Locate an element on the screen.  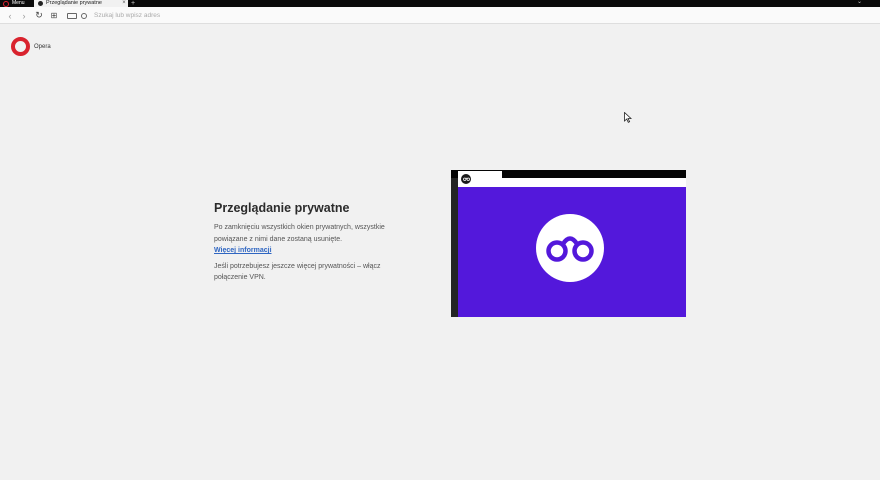
new-tab-button: + is located at coordinates (133, 3).